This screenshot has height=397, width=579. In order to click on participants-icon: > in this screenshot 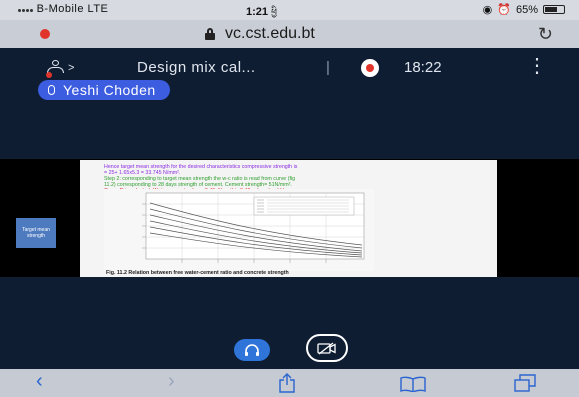, I will do `click(60, 69)`.